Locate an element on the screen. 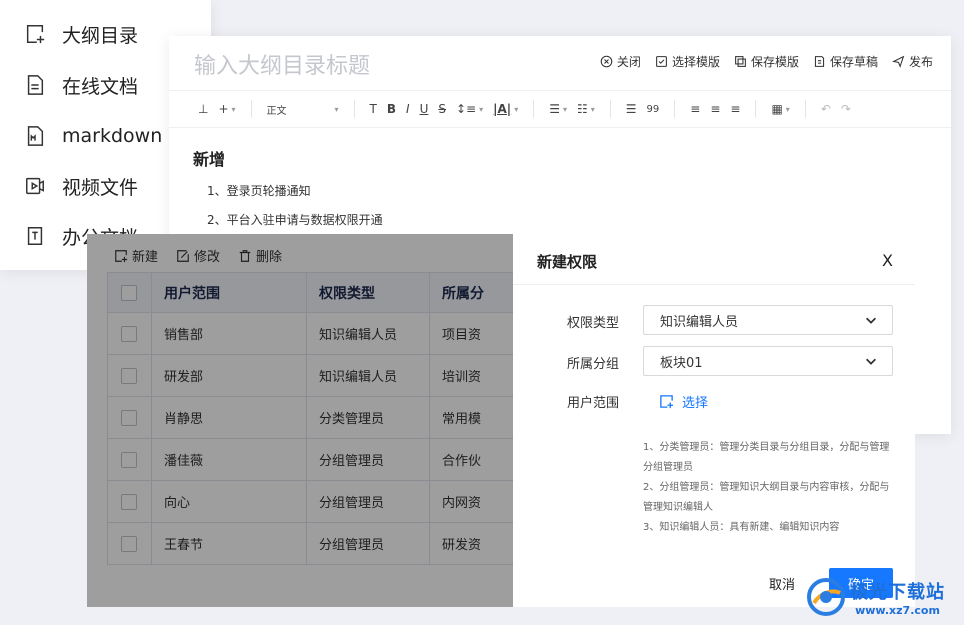  dialog-title: 新建权限 is located at coordinates (567, 262).